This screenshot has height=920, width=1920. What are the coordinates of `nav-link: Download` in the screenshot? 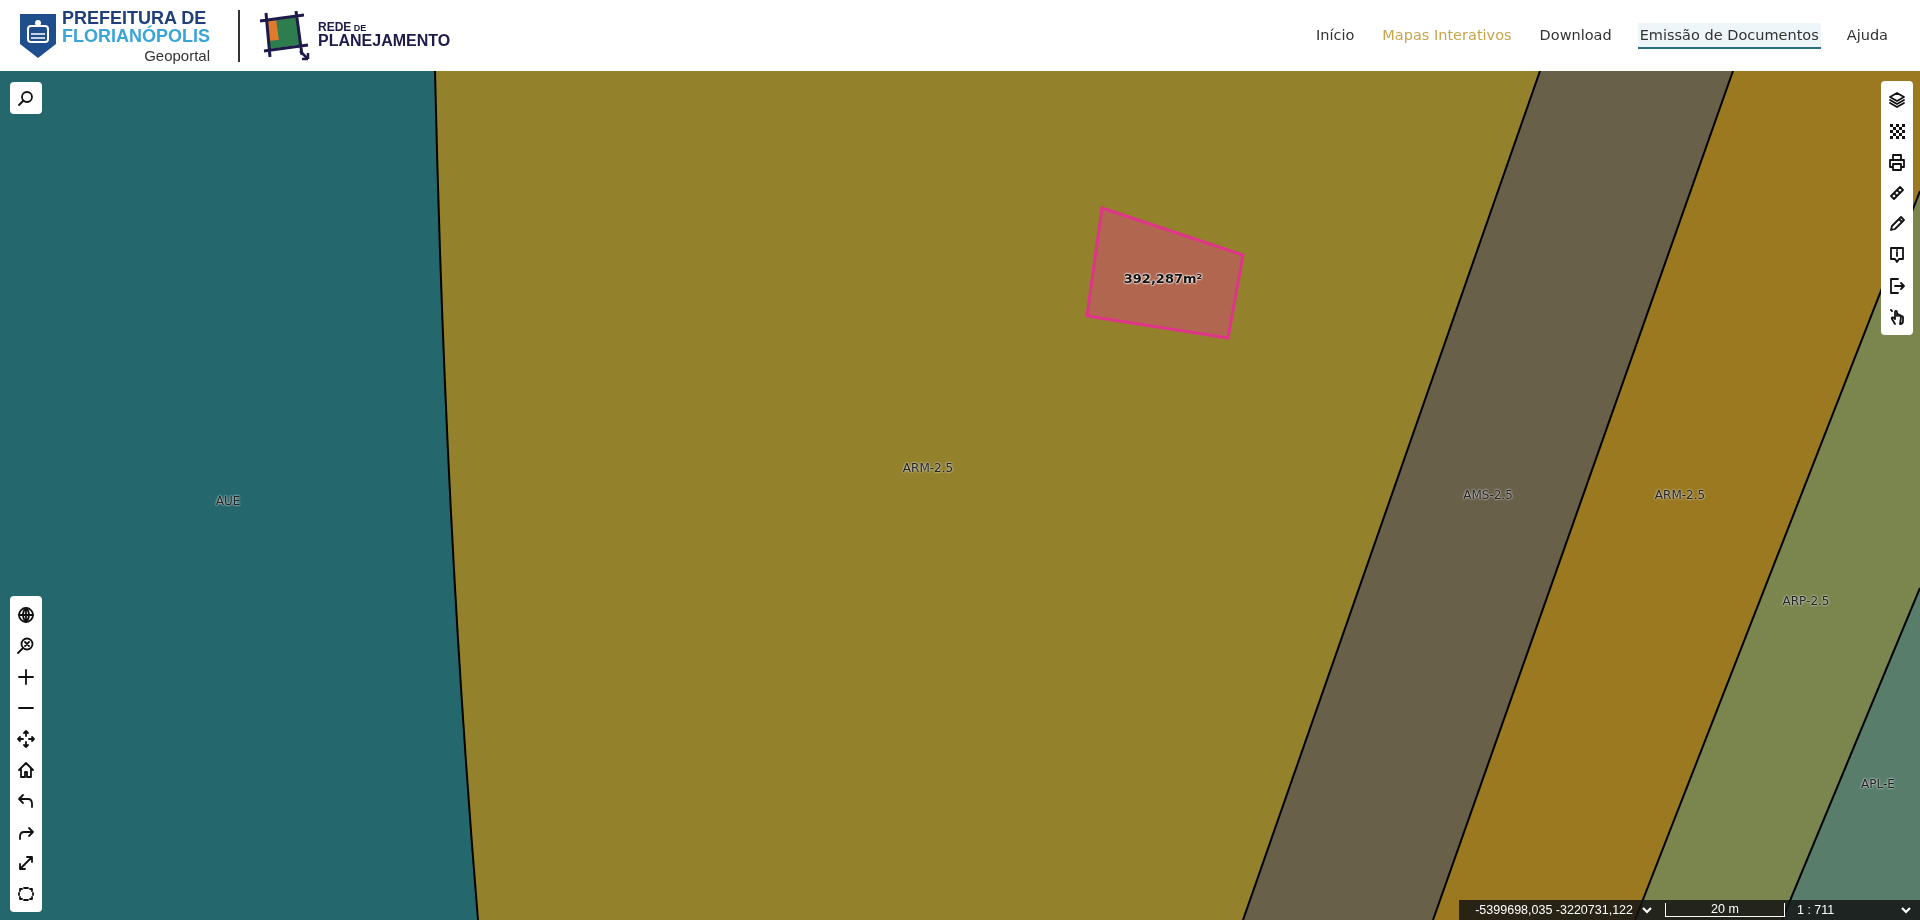 It's located at (1575, 35).